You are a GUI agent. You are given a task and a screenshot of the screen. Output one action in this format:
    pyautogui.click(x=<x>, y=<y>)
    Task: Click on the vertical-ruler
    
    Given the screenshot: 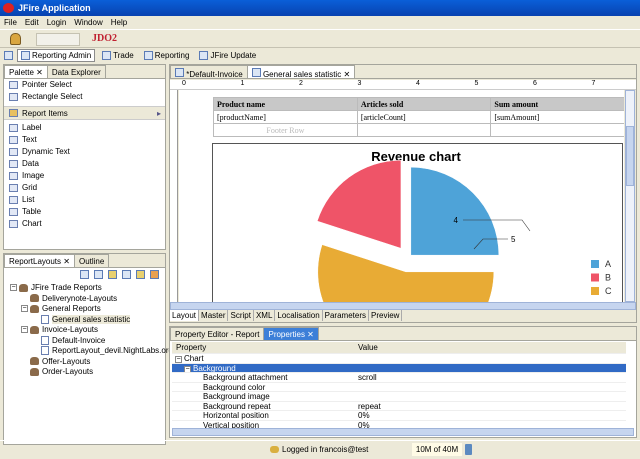 What is the action you would take?
    pyautogui.click(x=174, y=196)
    